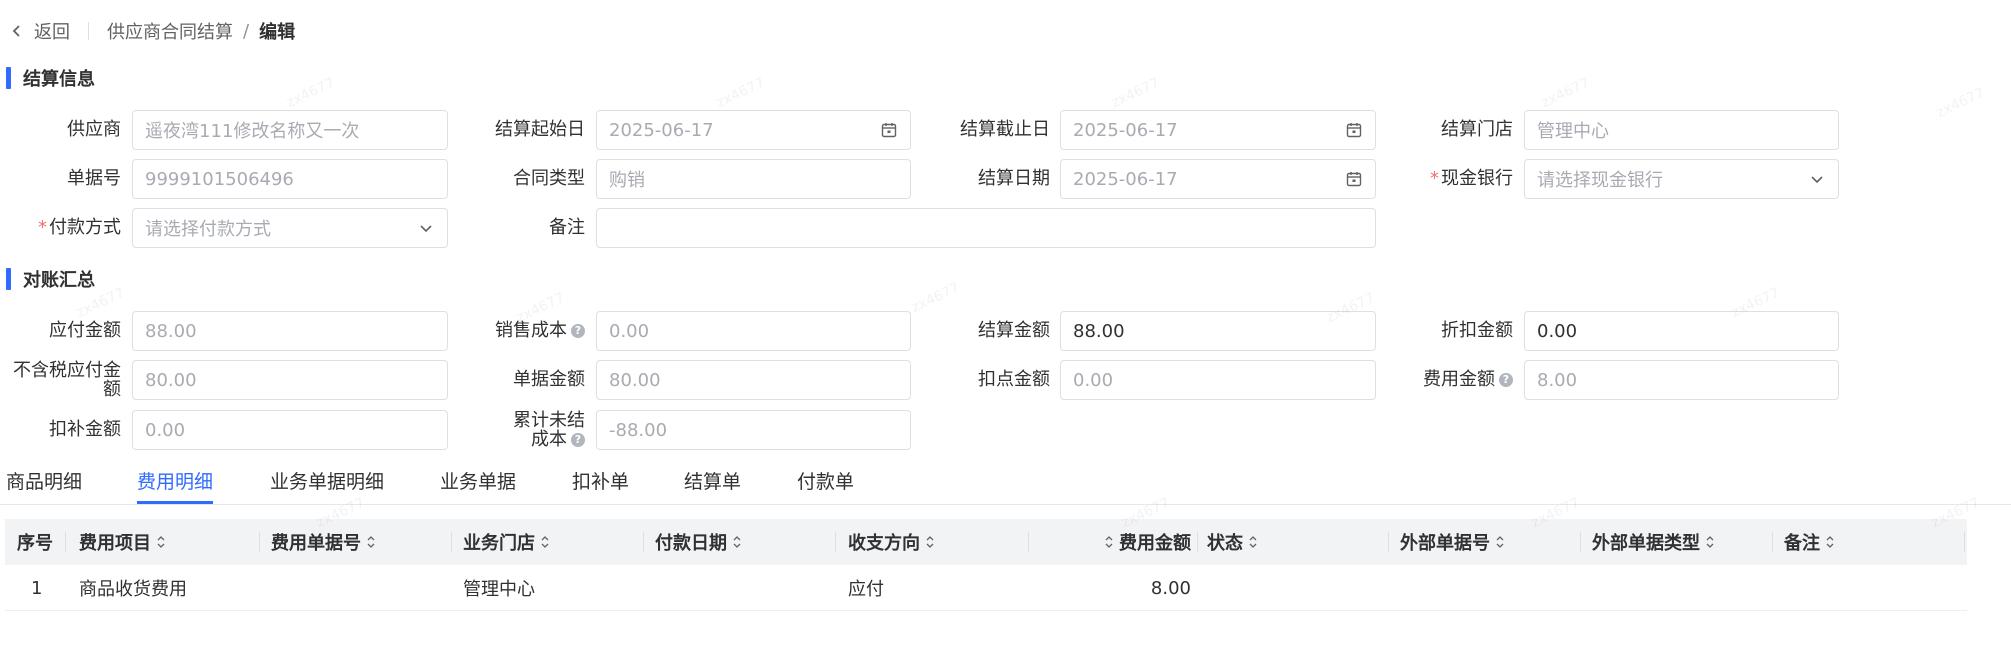  Describe the element at coordinates (290, 228) in the screenshot. I see `payment-method-select: 请选择付款方式` at that location.